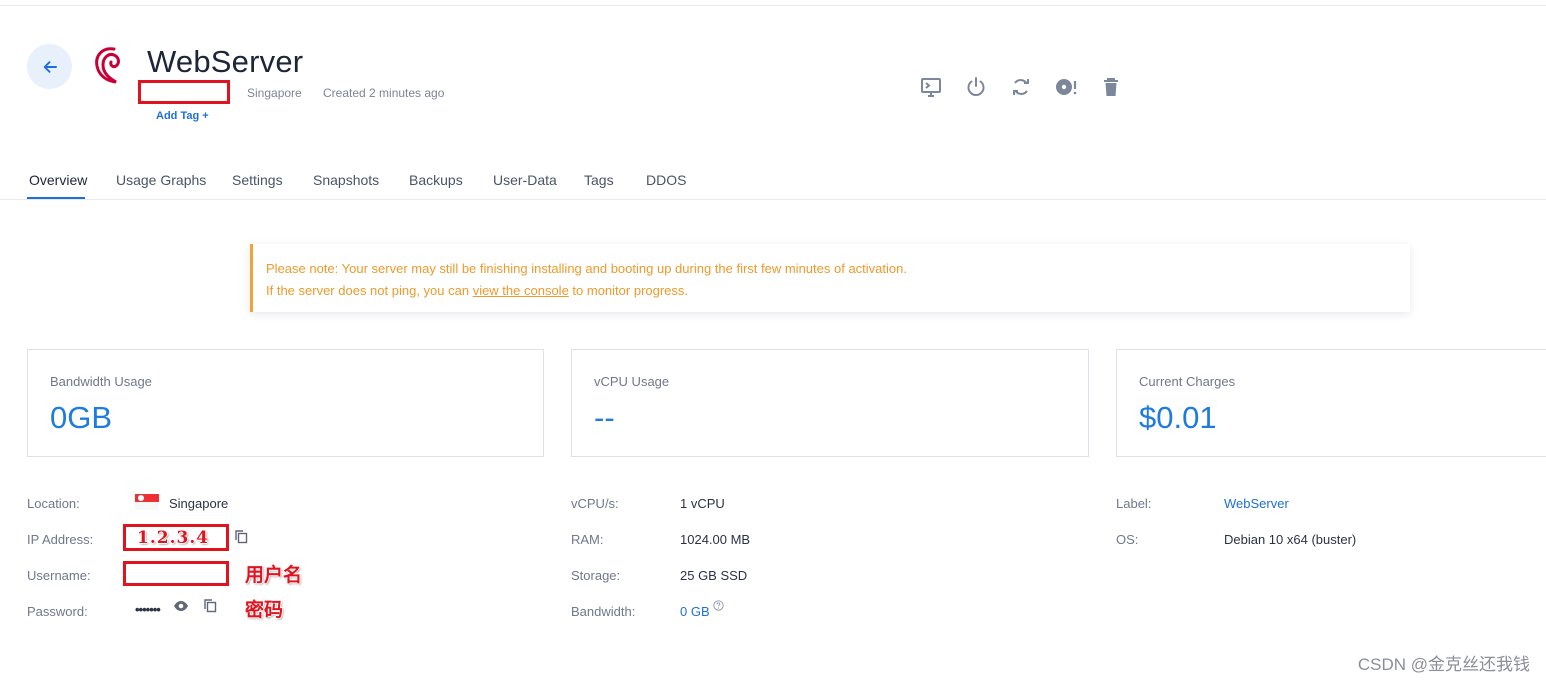 This screenshot has height=681, width=1546. I want to click on ip-address-value: 1.2.3.4, so click(173, 538).